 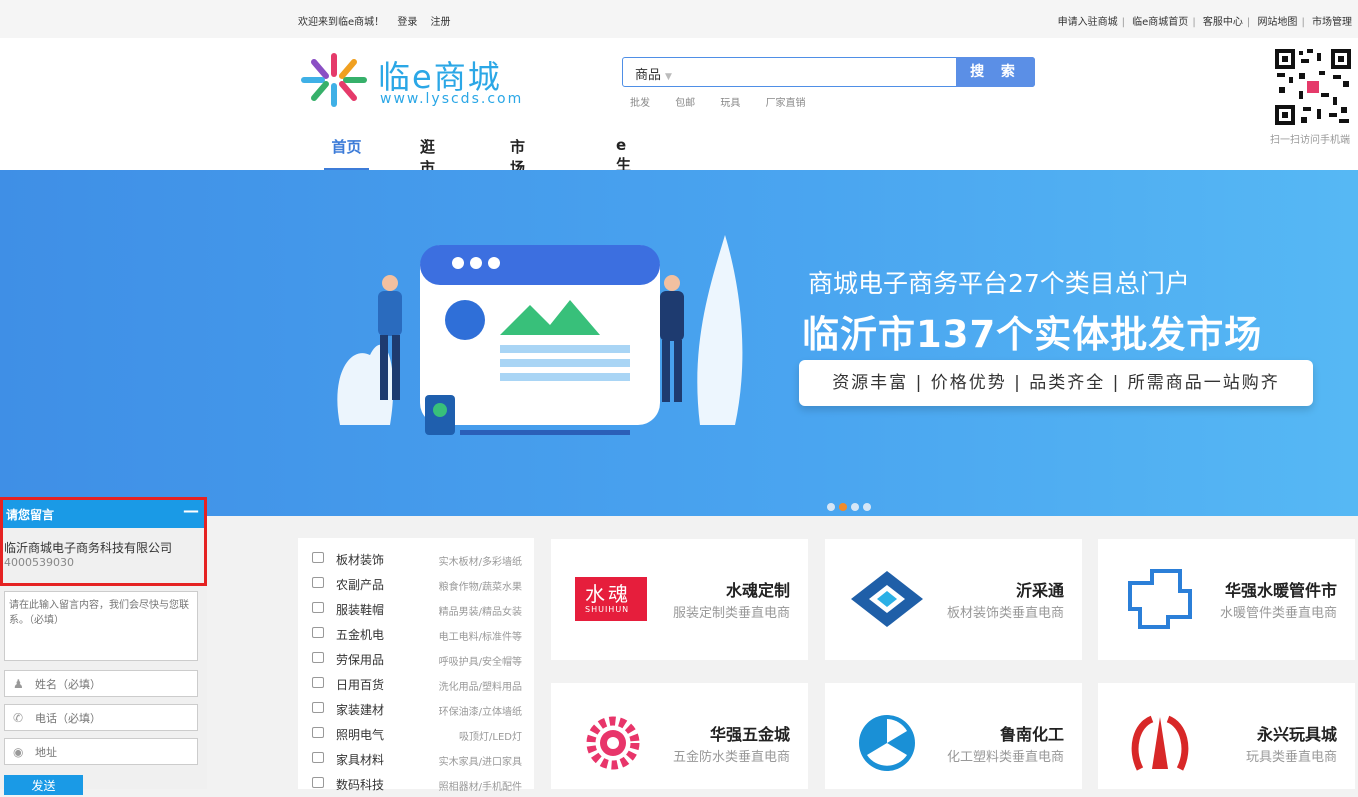 I want to click on shop-title: 水魂定制, so click(x=757, y=590).